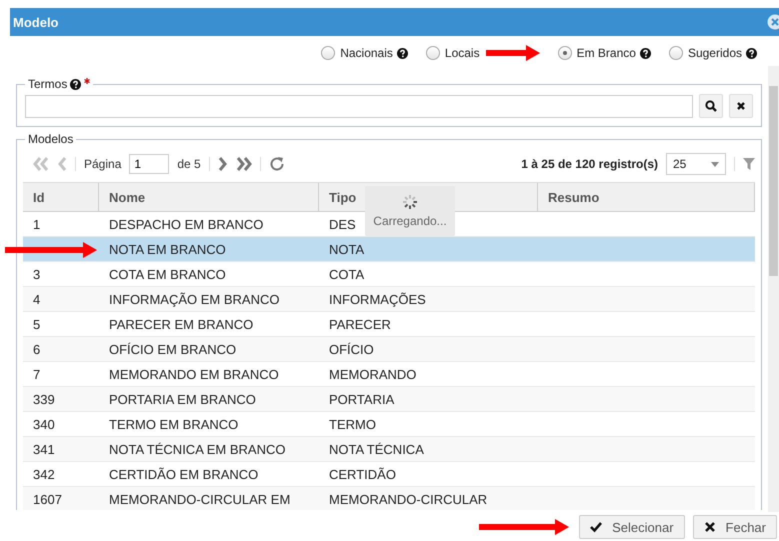  Describe the element at coordinates (351, 349) in the screenshot. I see `table-cell: OFÍCIO` at that location.